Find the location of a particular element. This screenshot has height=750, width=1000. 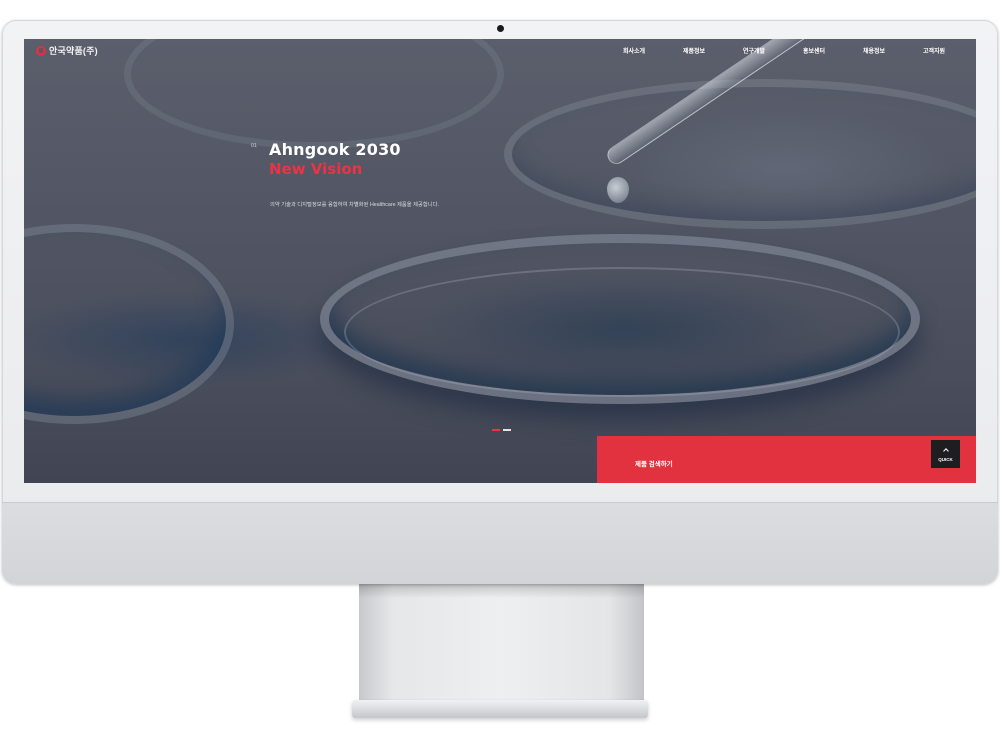

monitor-chin is located at coordinates (500, 543).